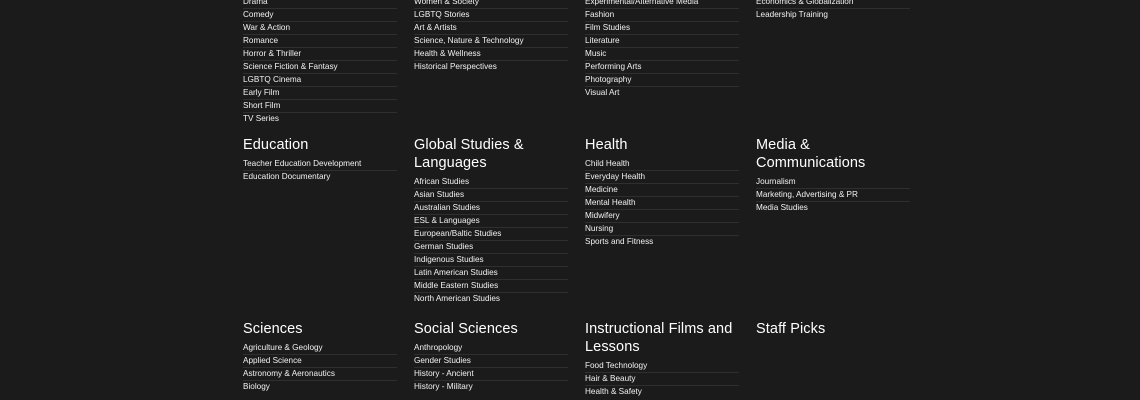  What do you see at coordinates (320, 106) in the screenshot?
I see `category-link: Short Film` at bounding box center [320, 106].